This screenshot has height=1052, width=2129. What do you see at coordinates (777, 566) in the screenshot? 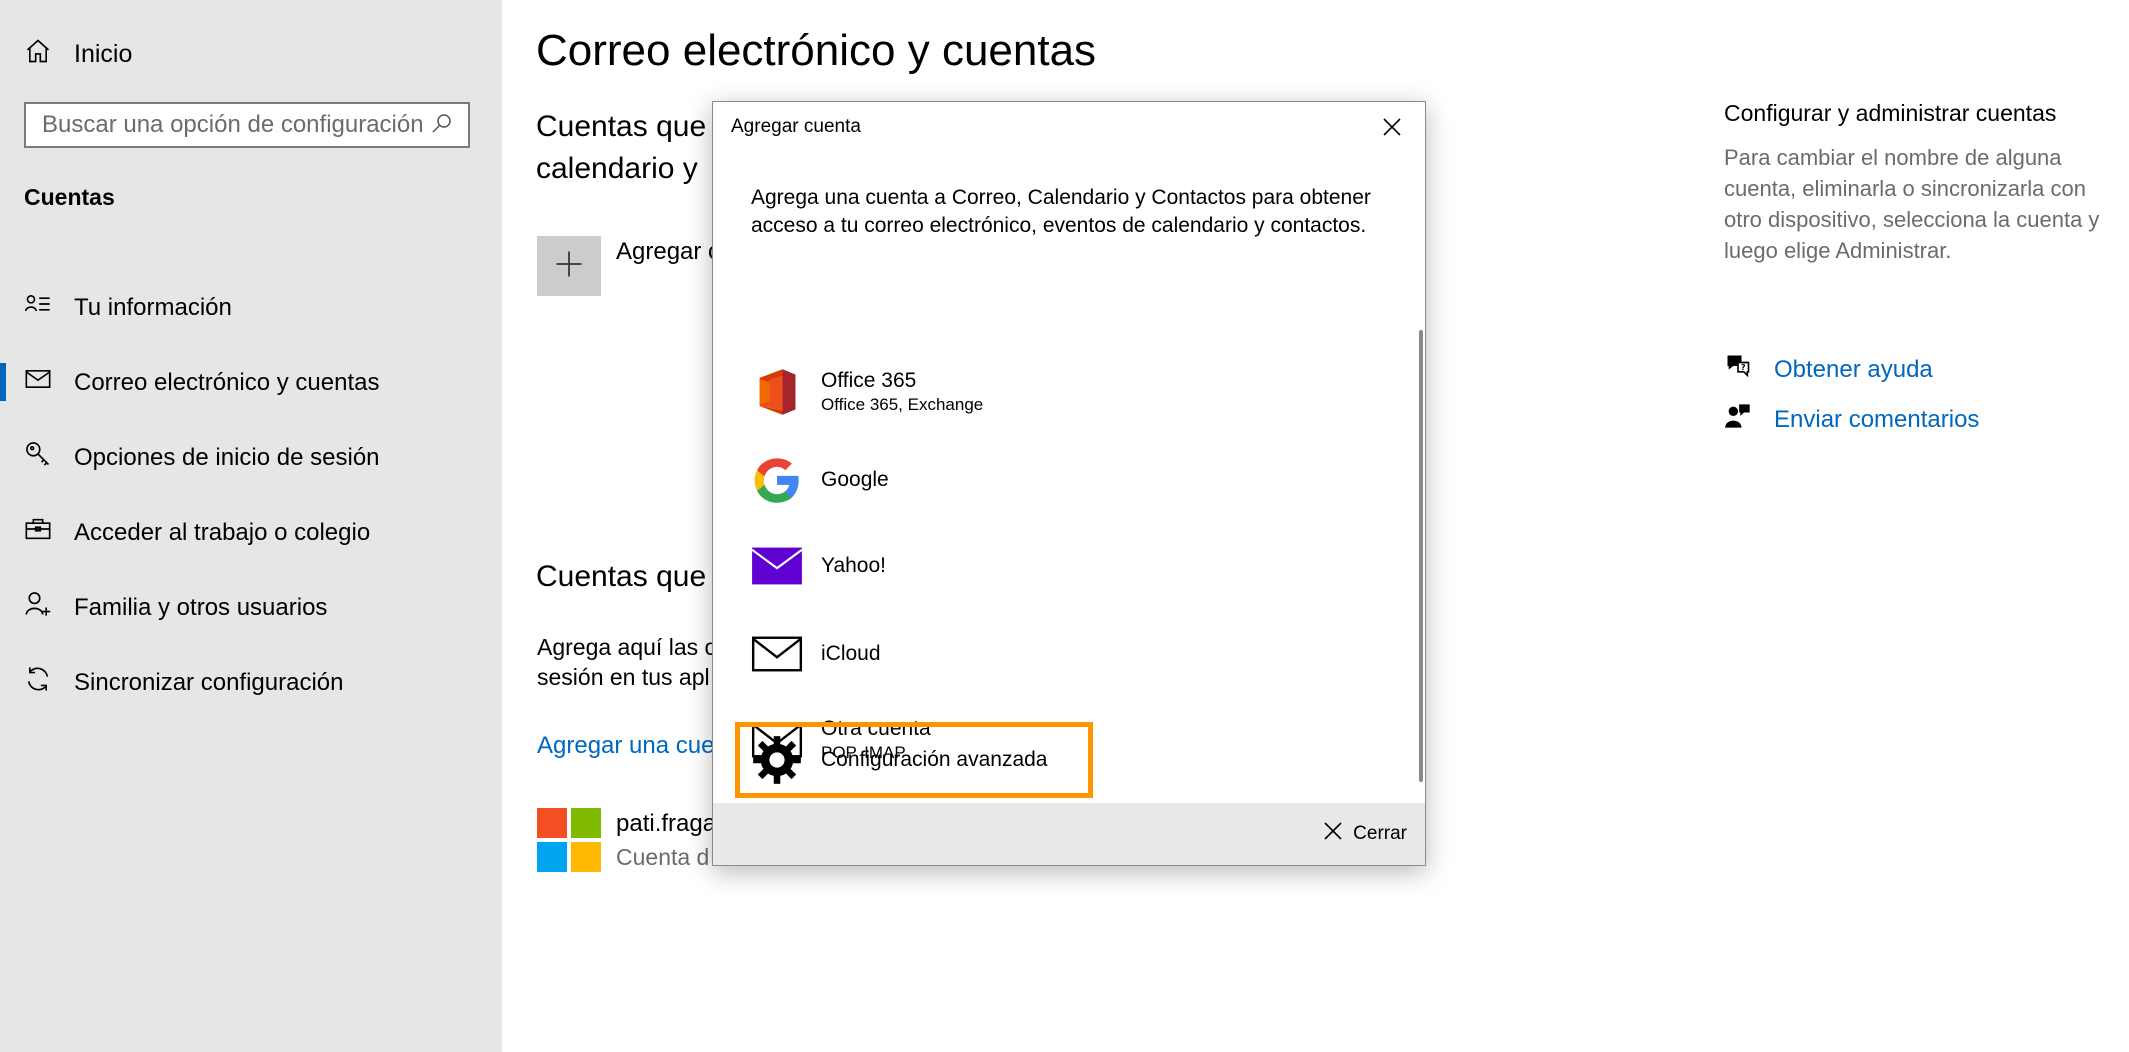
I see `yahoo-icon` at bounding box center [777, 566].